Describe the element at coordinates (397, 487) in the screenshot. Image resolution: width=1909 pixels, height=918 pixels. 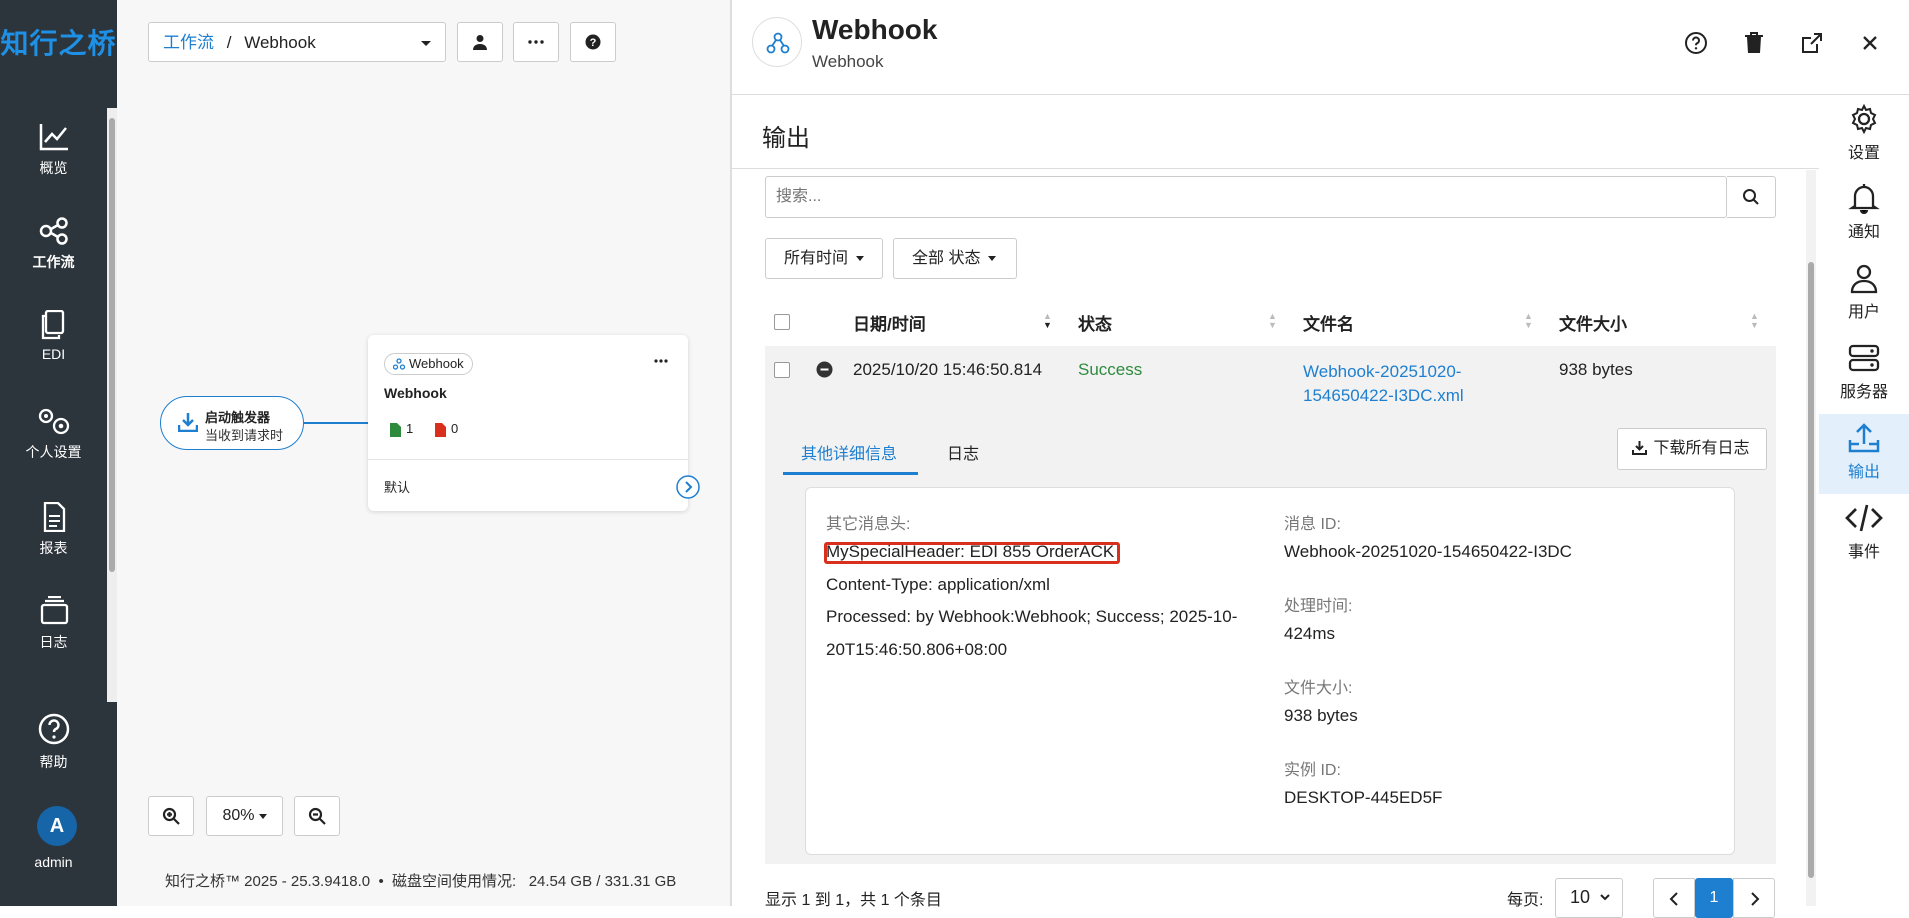
I see `node-output-label: 默认` at that location.